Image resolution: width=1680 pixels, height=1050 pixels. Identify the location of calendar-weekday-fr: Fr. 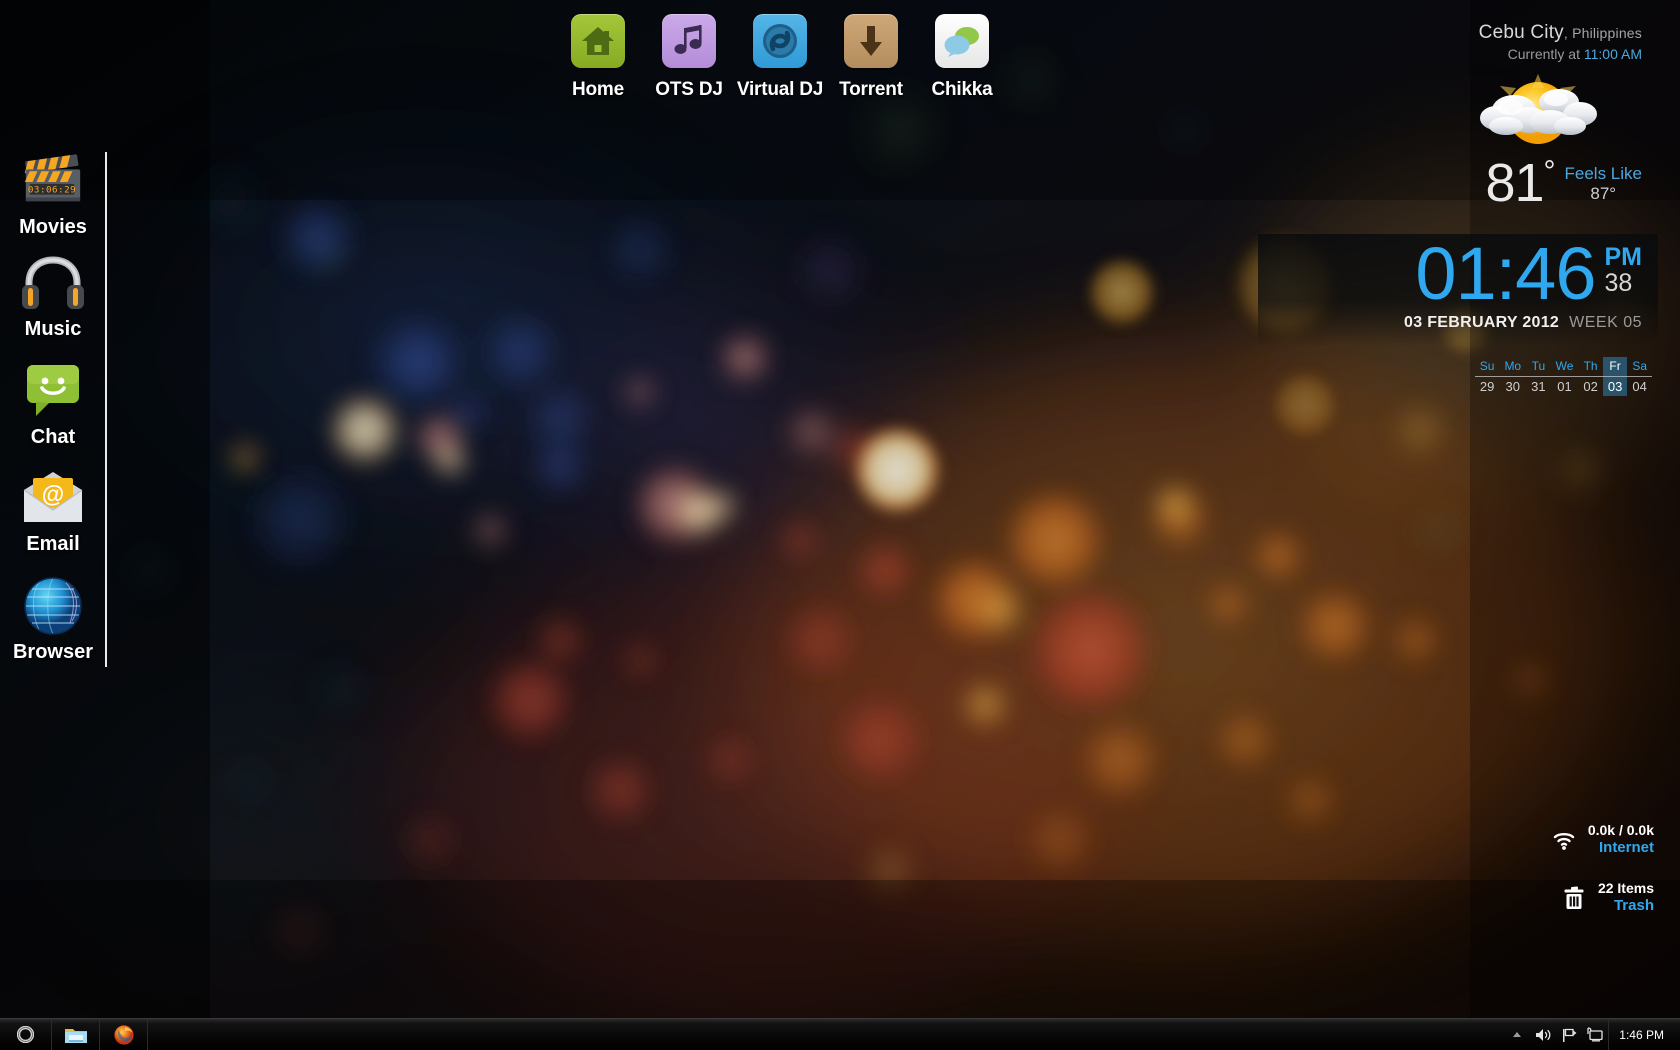
(1615, 367).